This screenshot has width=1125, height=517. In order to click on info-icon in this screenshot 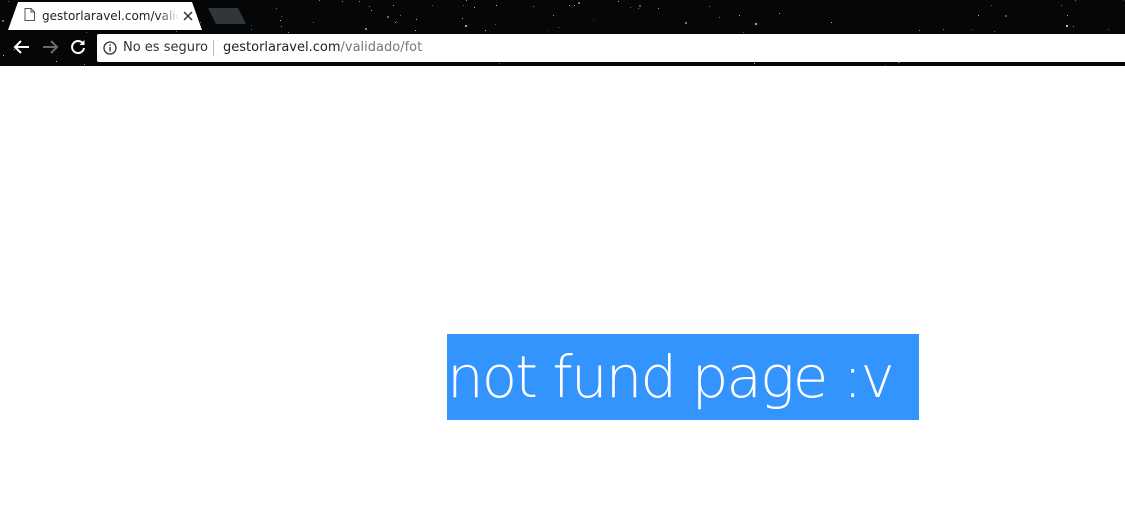, I will do `click(110, 48)`.